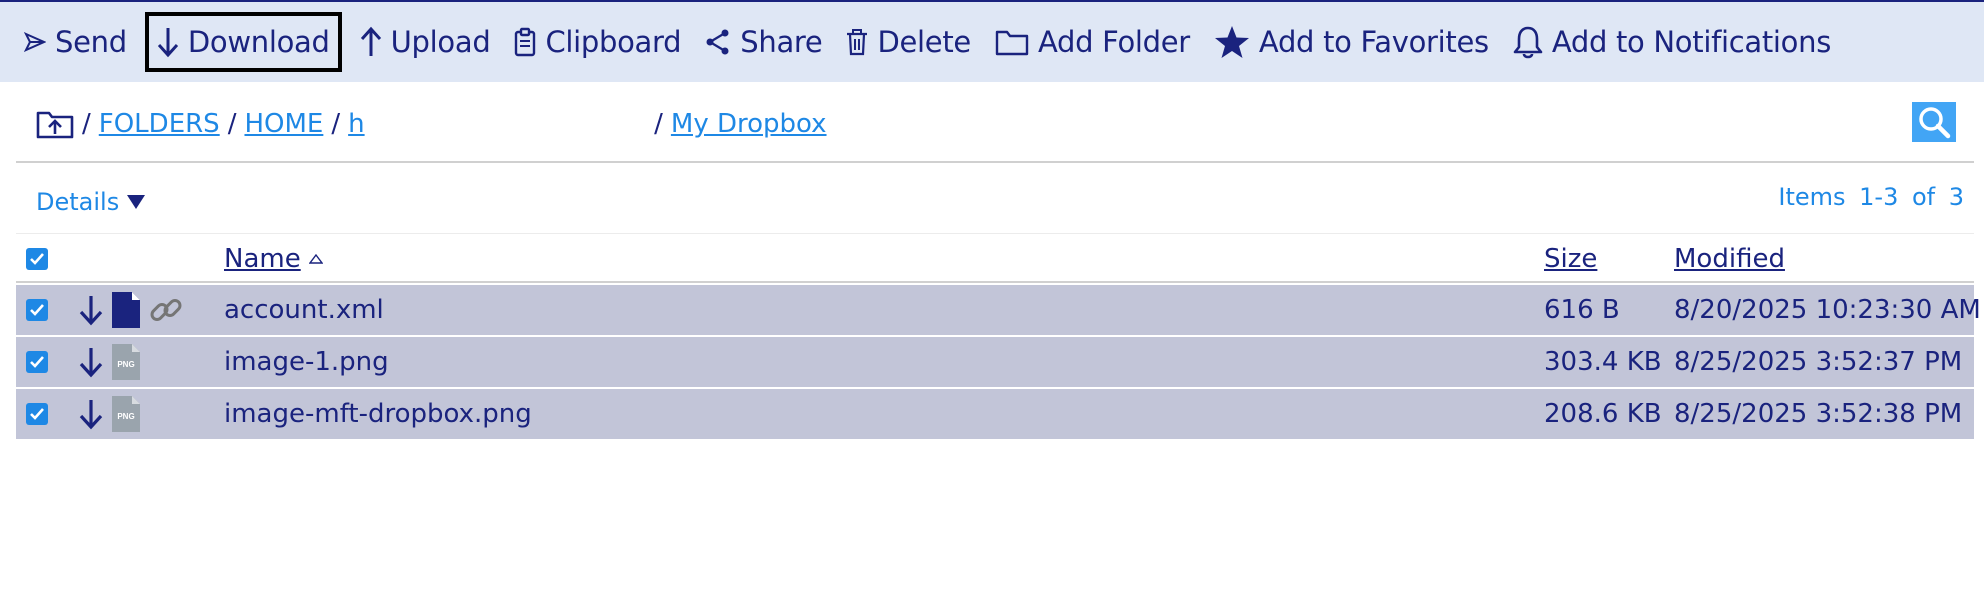 The height and width of the screenshot is (602, 1984). Describe the element at coordinates (262, 259) in the screenshot. I see `name-sort-link: Name` at that location.